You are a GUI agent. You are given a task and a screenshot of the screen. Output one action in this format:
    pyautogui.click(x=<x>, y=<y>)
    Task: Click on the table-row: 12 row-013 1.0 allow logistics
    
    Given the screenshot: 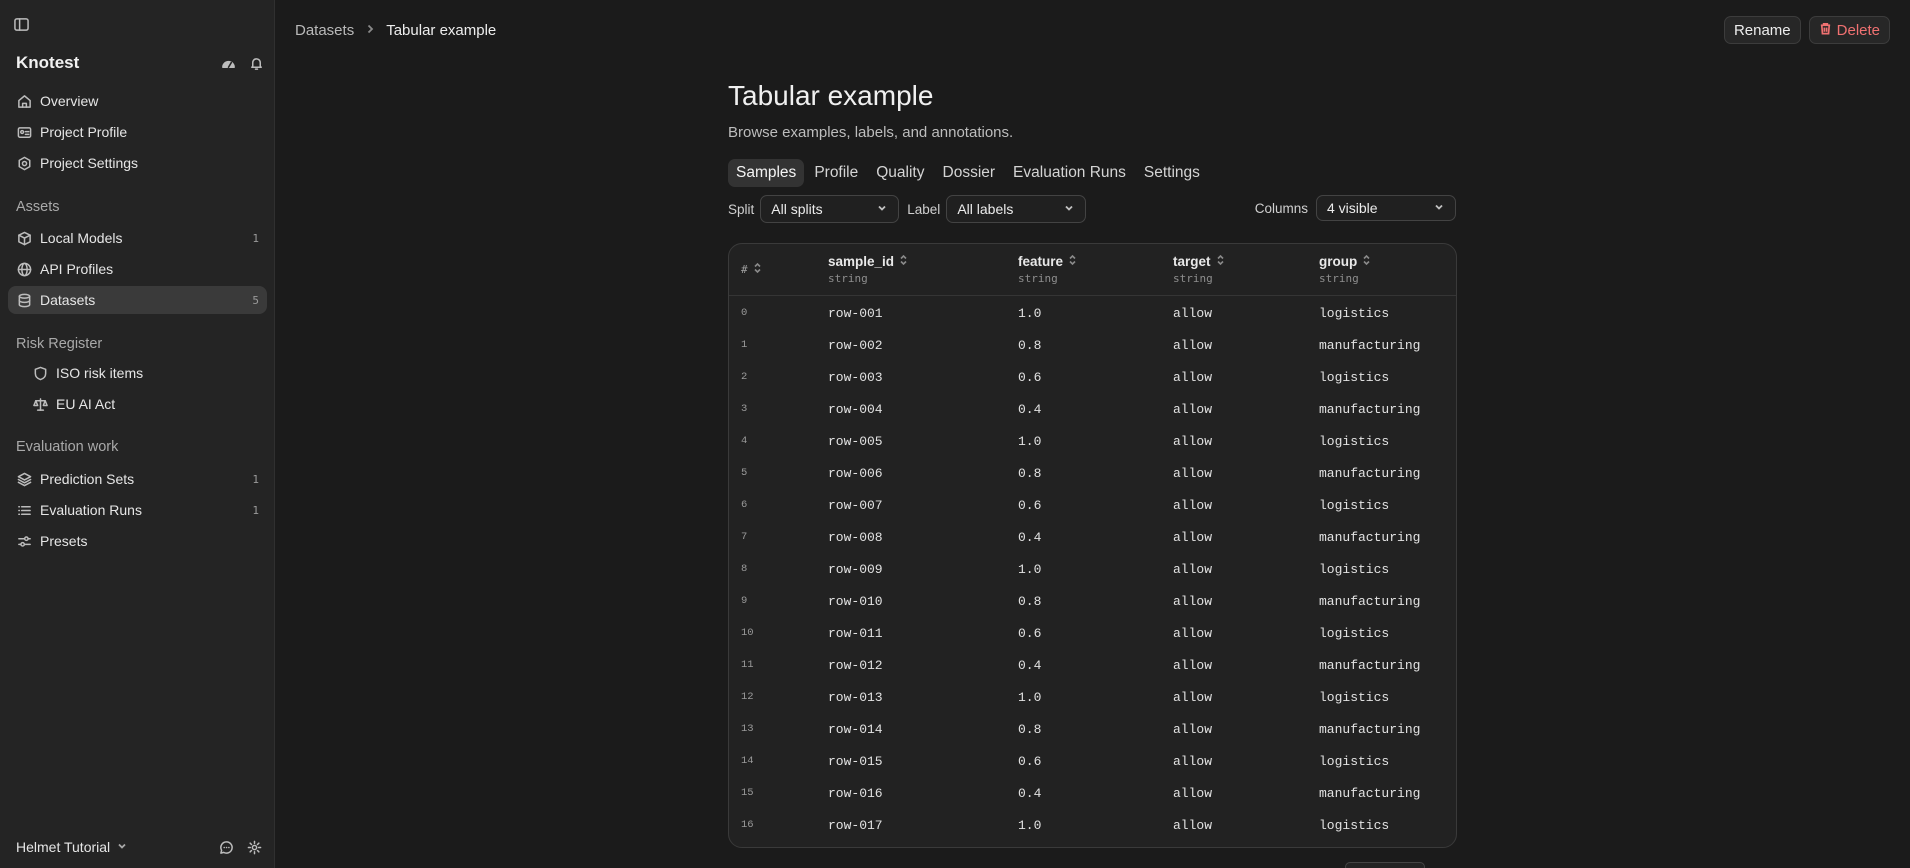 What is the action you would take?
    pyautogui.click(x=1092, y=697)
    